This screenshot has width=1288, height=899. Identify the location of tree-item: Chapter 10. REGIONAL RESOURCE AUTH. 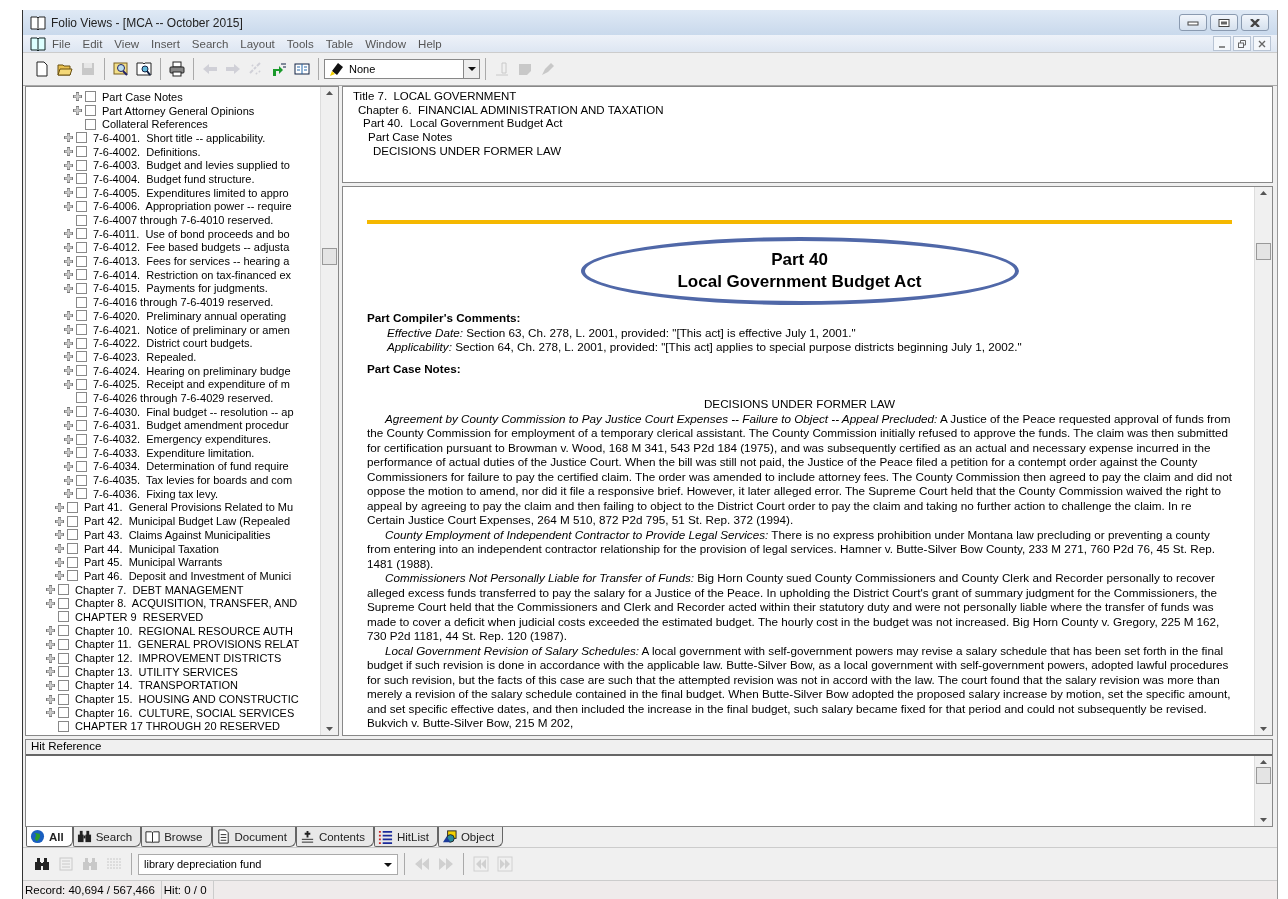
(184, 630).